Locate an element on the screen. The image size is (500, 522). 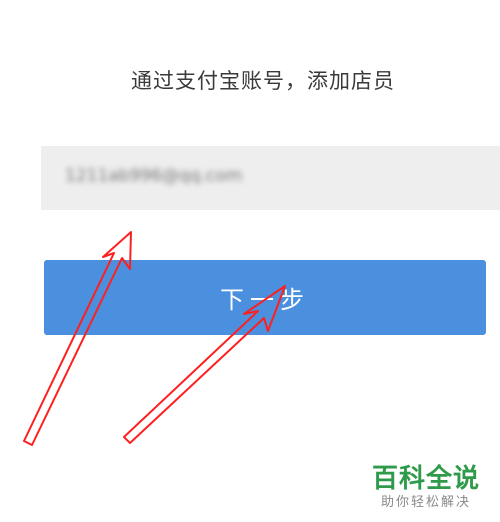
watermark-slogan: 助你轻松解决 is located at coordinates (425, 502).